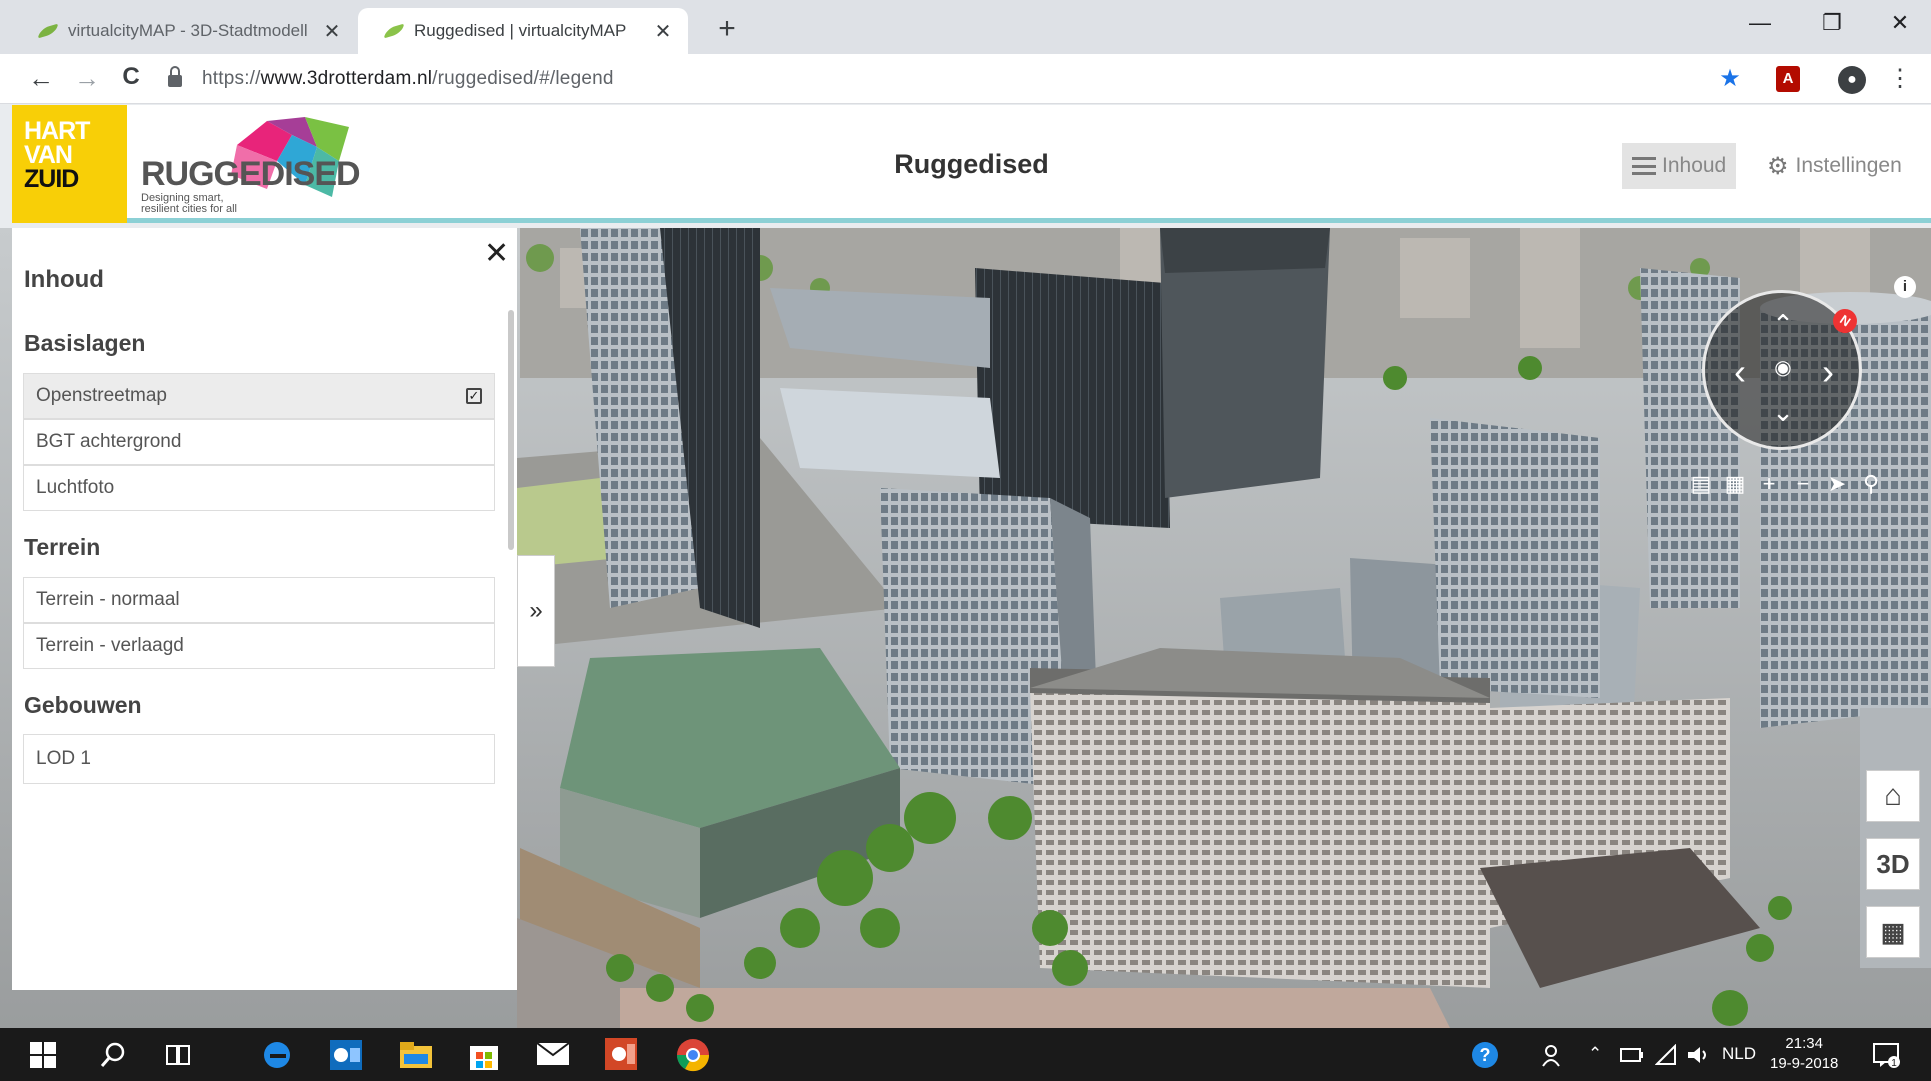 The height and width of the screenshot is (1081, 1931). What do you see at coordinates (1778, 166) in the screenshot?
I see `gear-icon: ⚙` at bounding box center [1778, 166].